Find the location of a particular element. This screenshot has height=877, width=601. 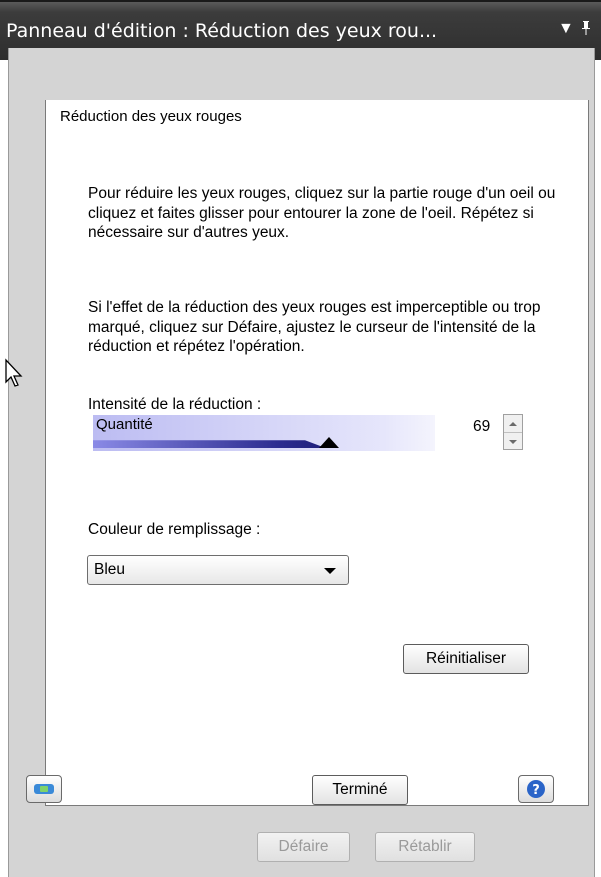

pin-icon is located at coordinates (586, 30).